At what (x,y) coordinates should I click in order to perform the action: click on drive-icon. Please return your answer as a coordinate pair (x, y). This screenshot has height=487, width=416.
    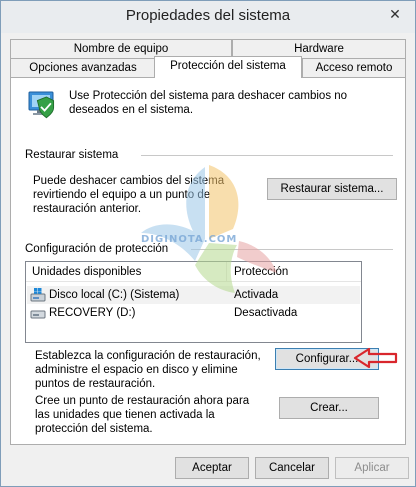
    Looking at the image, I should click on (38, 314).